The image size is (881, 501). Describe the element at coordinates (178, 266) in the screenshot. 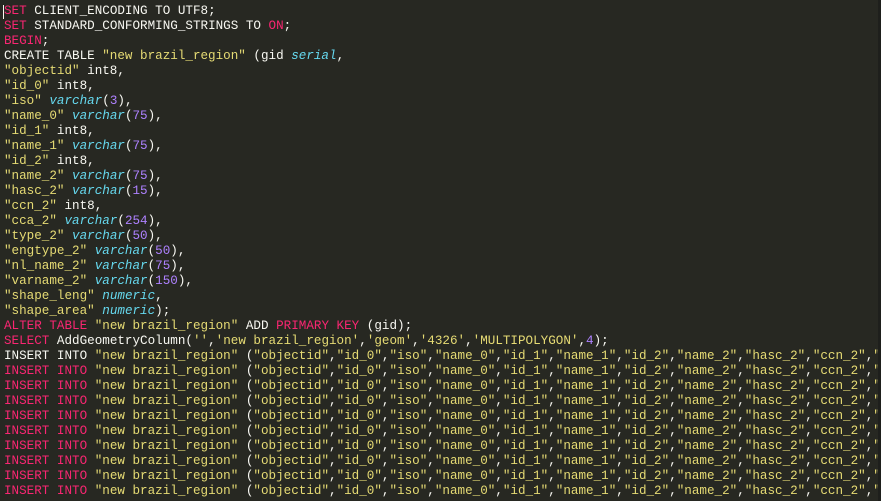

I see `plain-token: ),` at that location.